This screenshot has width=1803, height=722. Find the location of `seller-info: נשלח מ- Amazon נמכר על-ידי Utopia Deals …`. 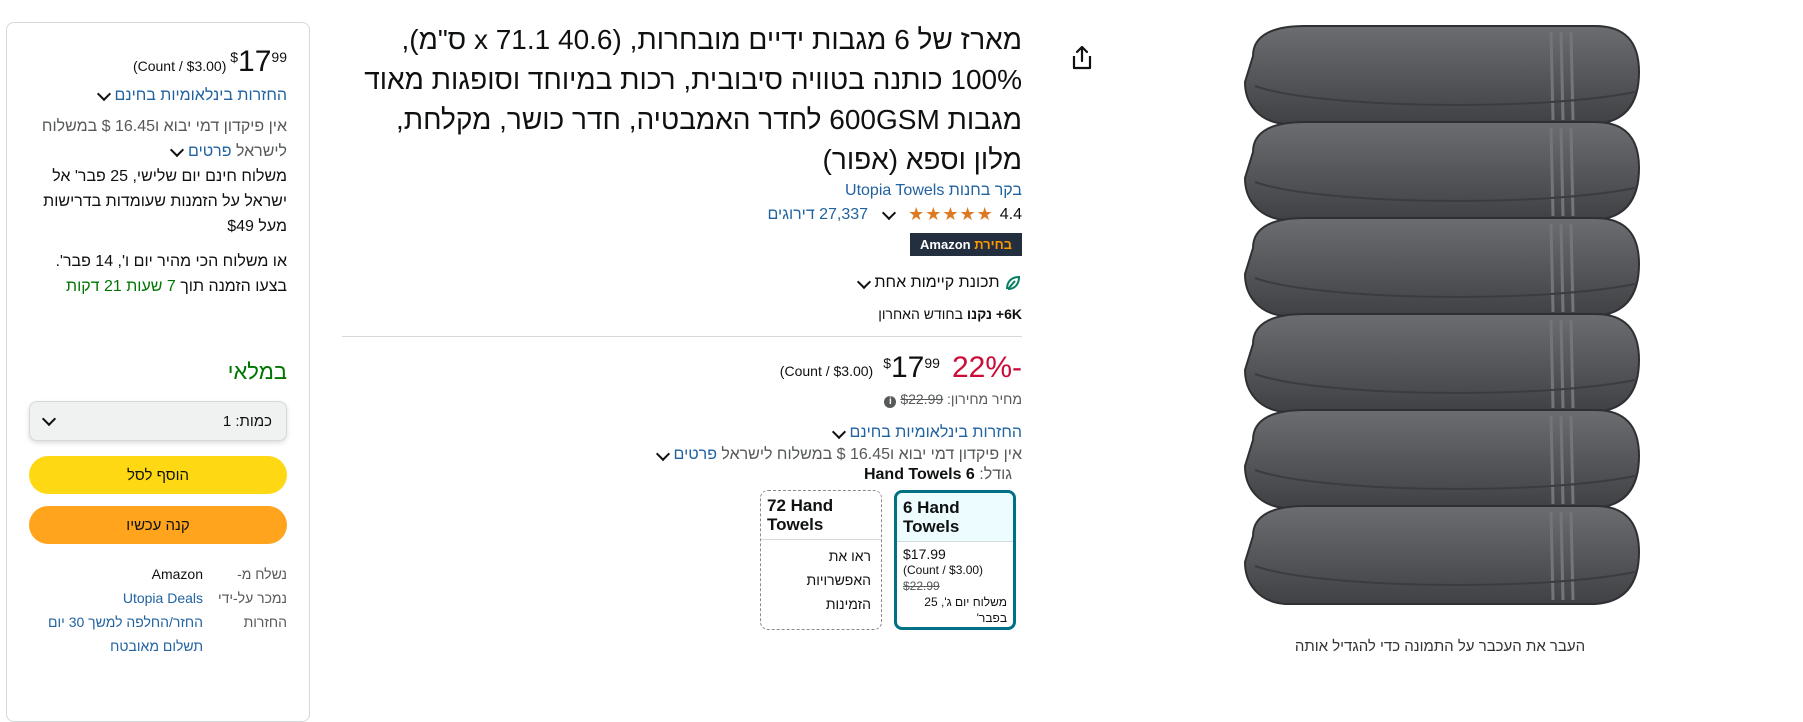

seller-info: נשלח מ- Amazon נמכר על-ידי Utopia Deals … is located at coordinates (158, 610).